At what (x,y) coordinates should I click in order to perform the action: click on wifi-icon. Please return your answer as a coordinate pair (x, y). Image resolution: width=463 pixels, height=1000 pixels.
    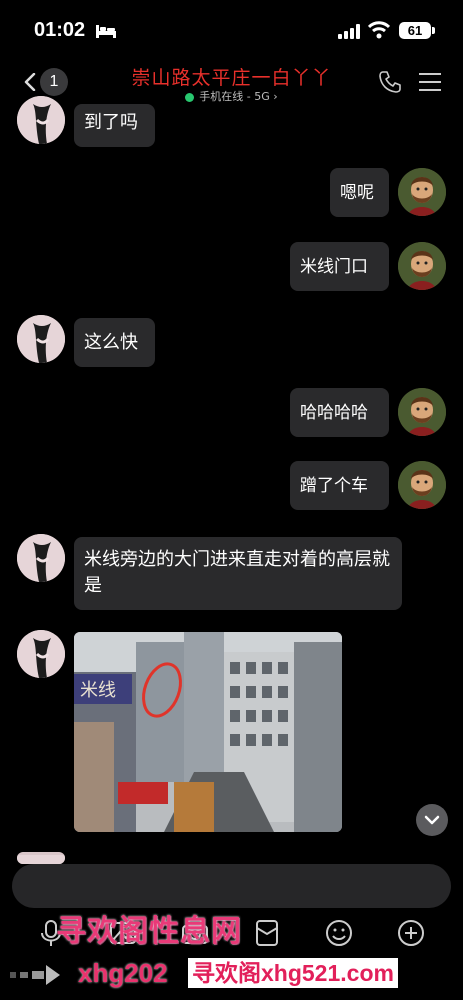
    Looking at the image, I should click on (379, 30).